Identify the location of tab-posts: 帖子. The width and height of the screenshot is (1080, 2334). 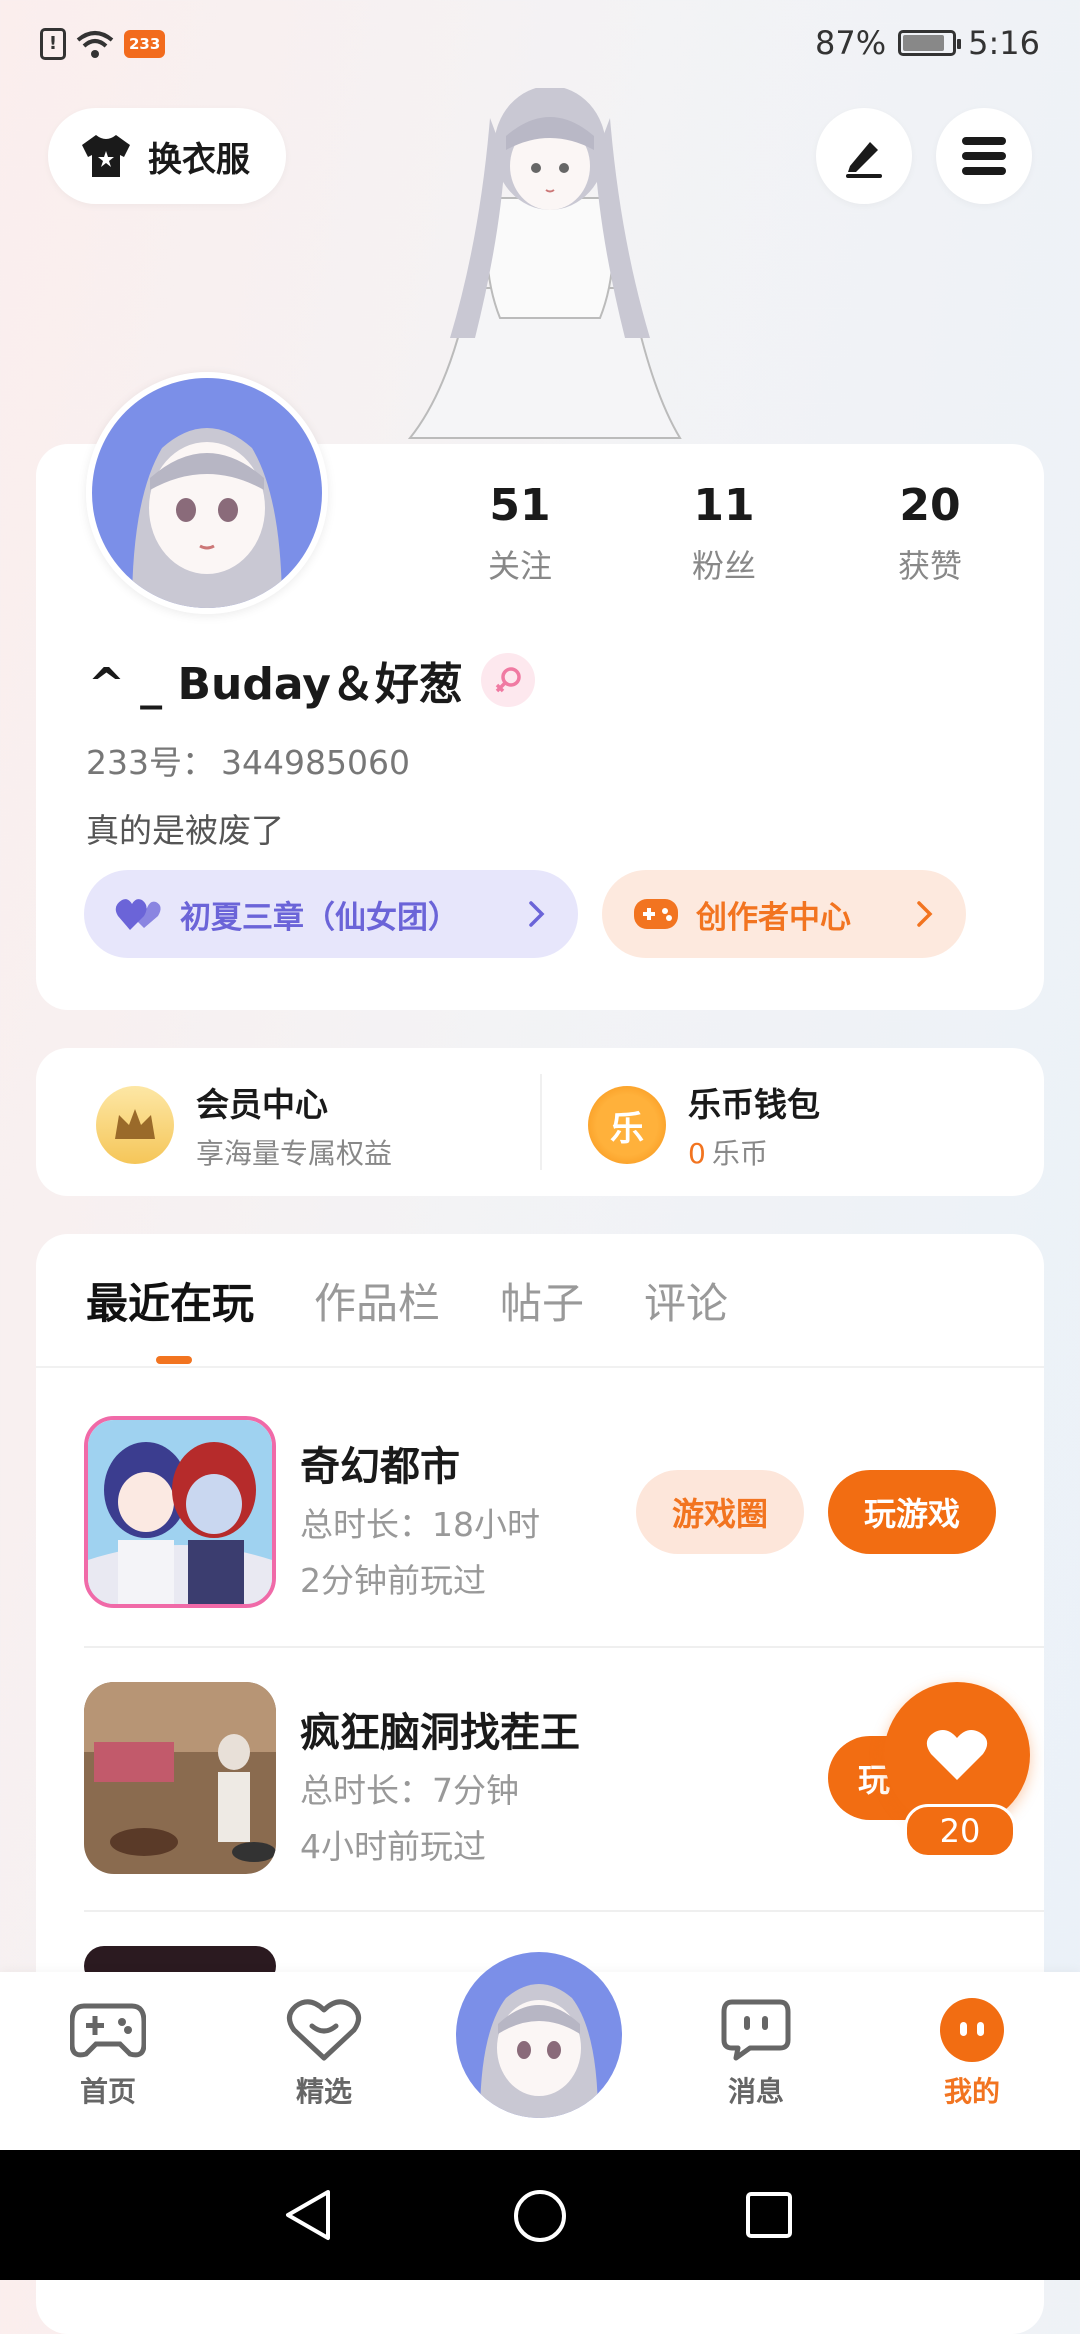
(542, 1300).